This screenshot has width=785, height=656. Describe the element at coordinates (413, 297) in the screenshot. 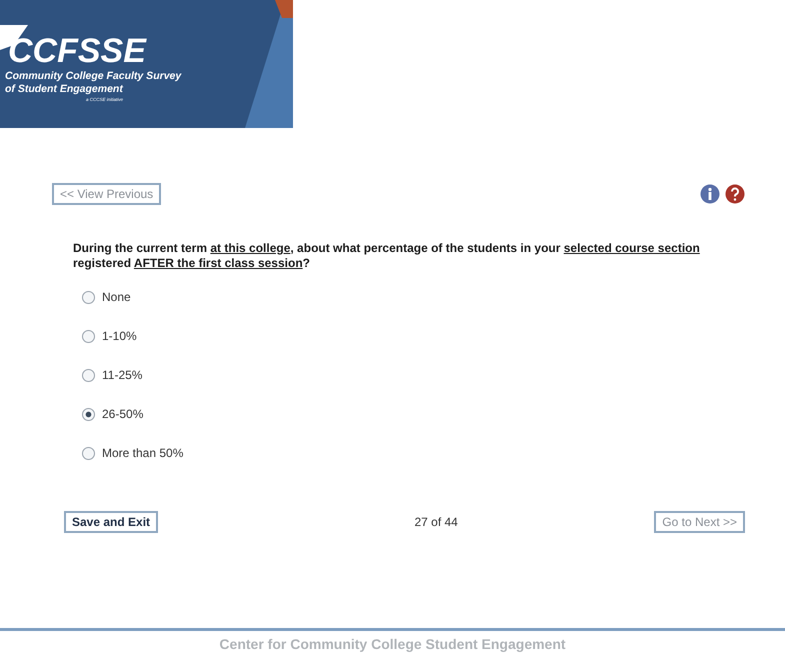

I see `answer-option: None` at that location.